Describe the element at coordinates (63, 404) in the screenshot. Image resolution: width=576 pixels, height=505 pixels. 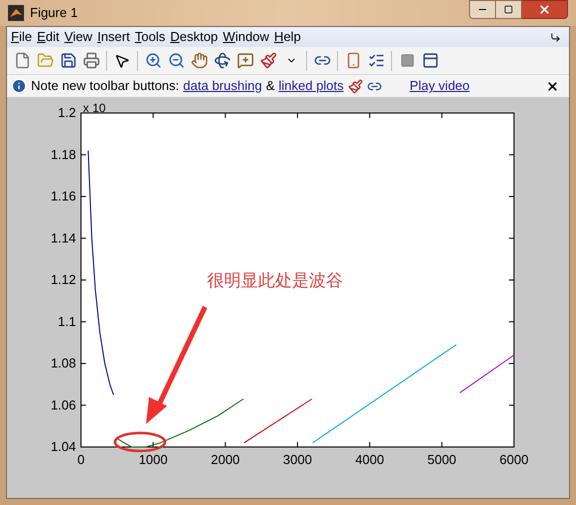
I see `y-tick-label: 1.06` at that location.